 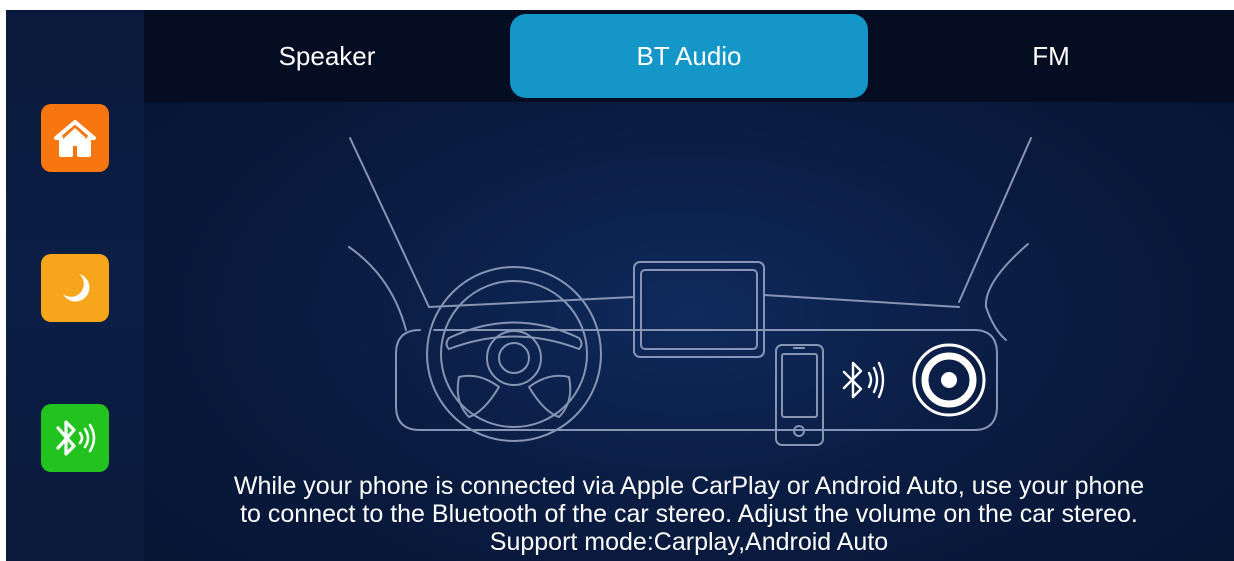 I want to click on description-line-3: Support mode:Carplay,Android Auto, so click(x=689, y=542).